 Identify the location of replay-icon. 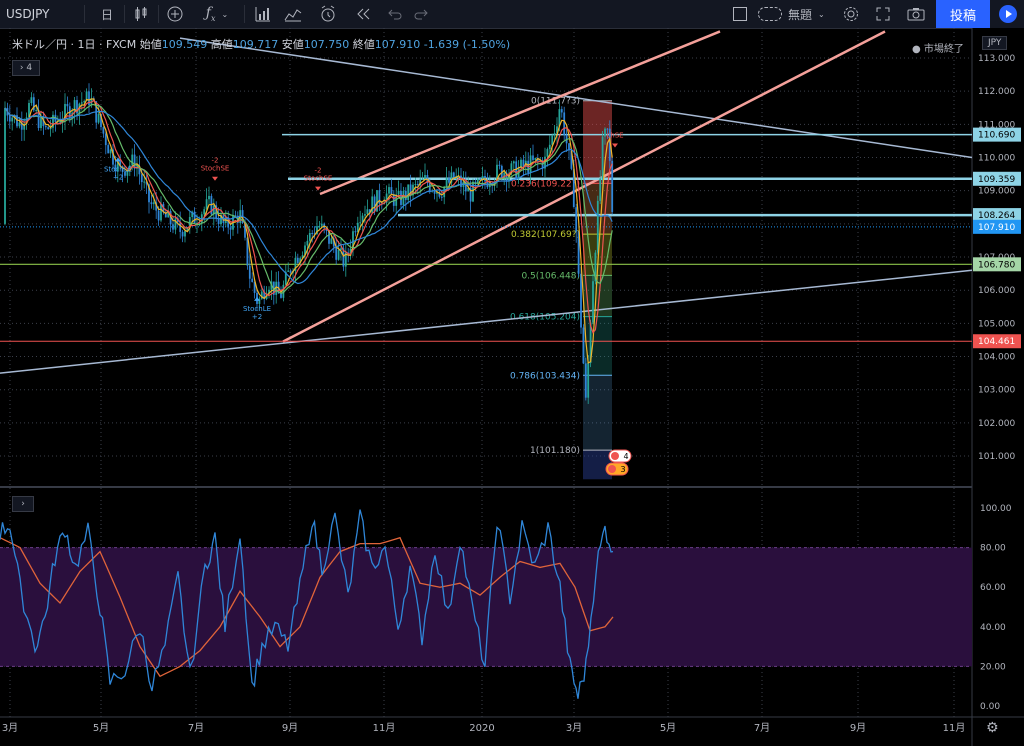
(363, 14).